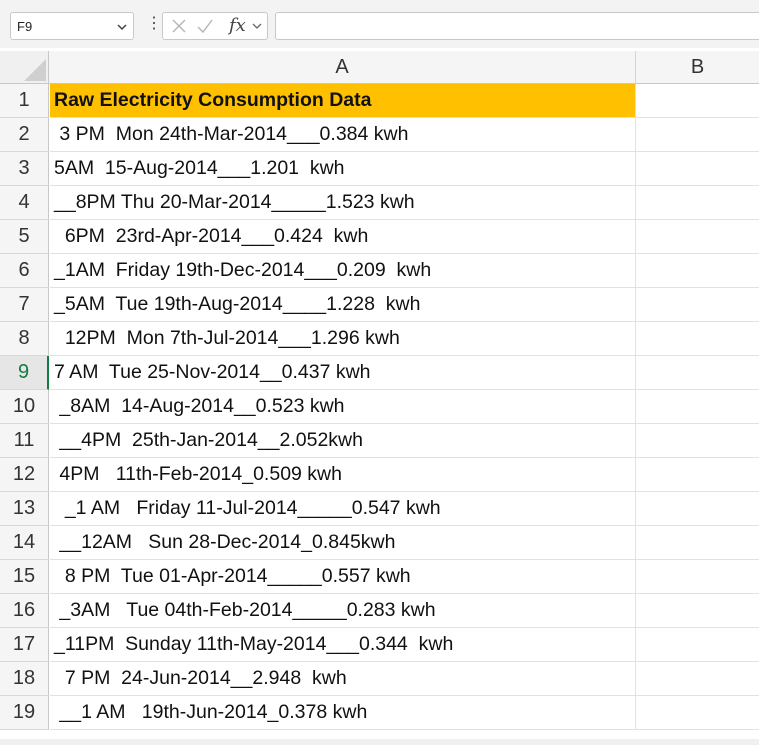 The height and width of the screenshot is (745, 759). Describe the element at coordinates (343, 237) in the screenshot. I see `cell-a: 6PM 23rd-Apr-2014___0.424 kwh` at that location.